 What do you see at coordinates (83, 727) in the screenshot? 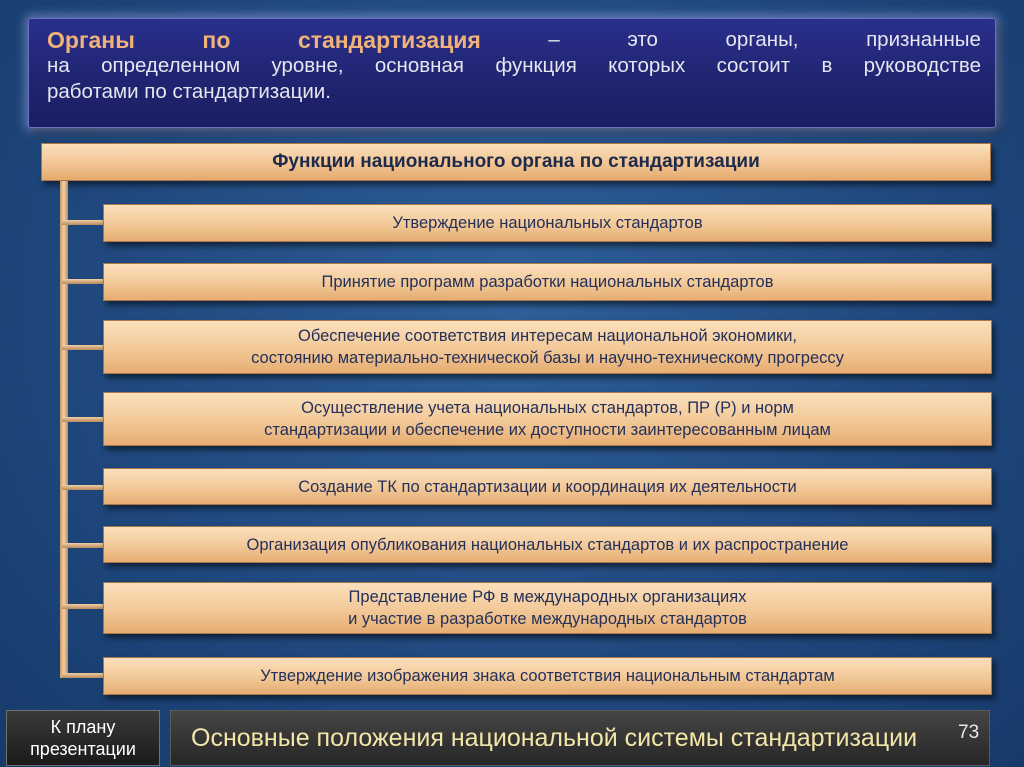
I see `back-to-plan-line-1: К плану` at bounding box center [83, 727].